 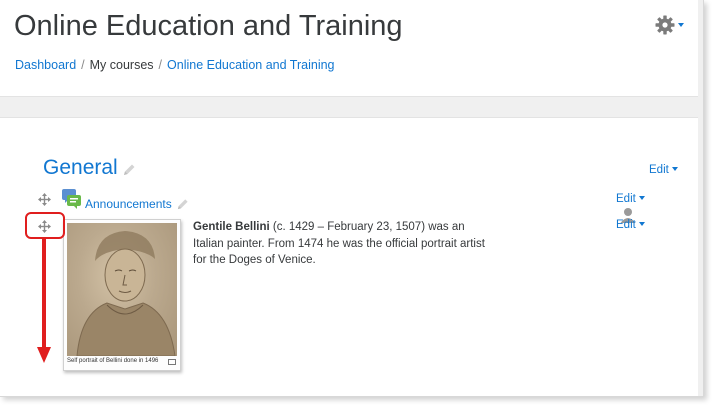 What do you see at coordinates (126, 293) in the screenshot?
I see `portrait-sketch` at bounding box center [126, 293].